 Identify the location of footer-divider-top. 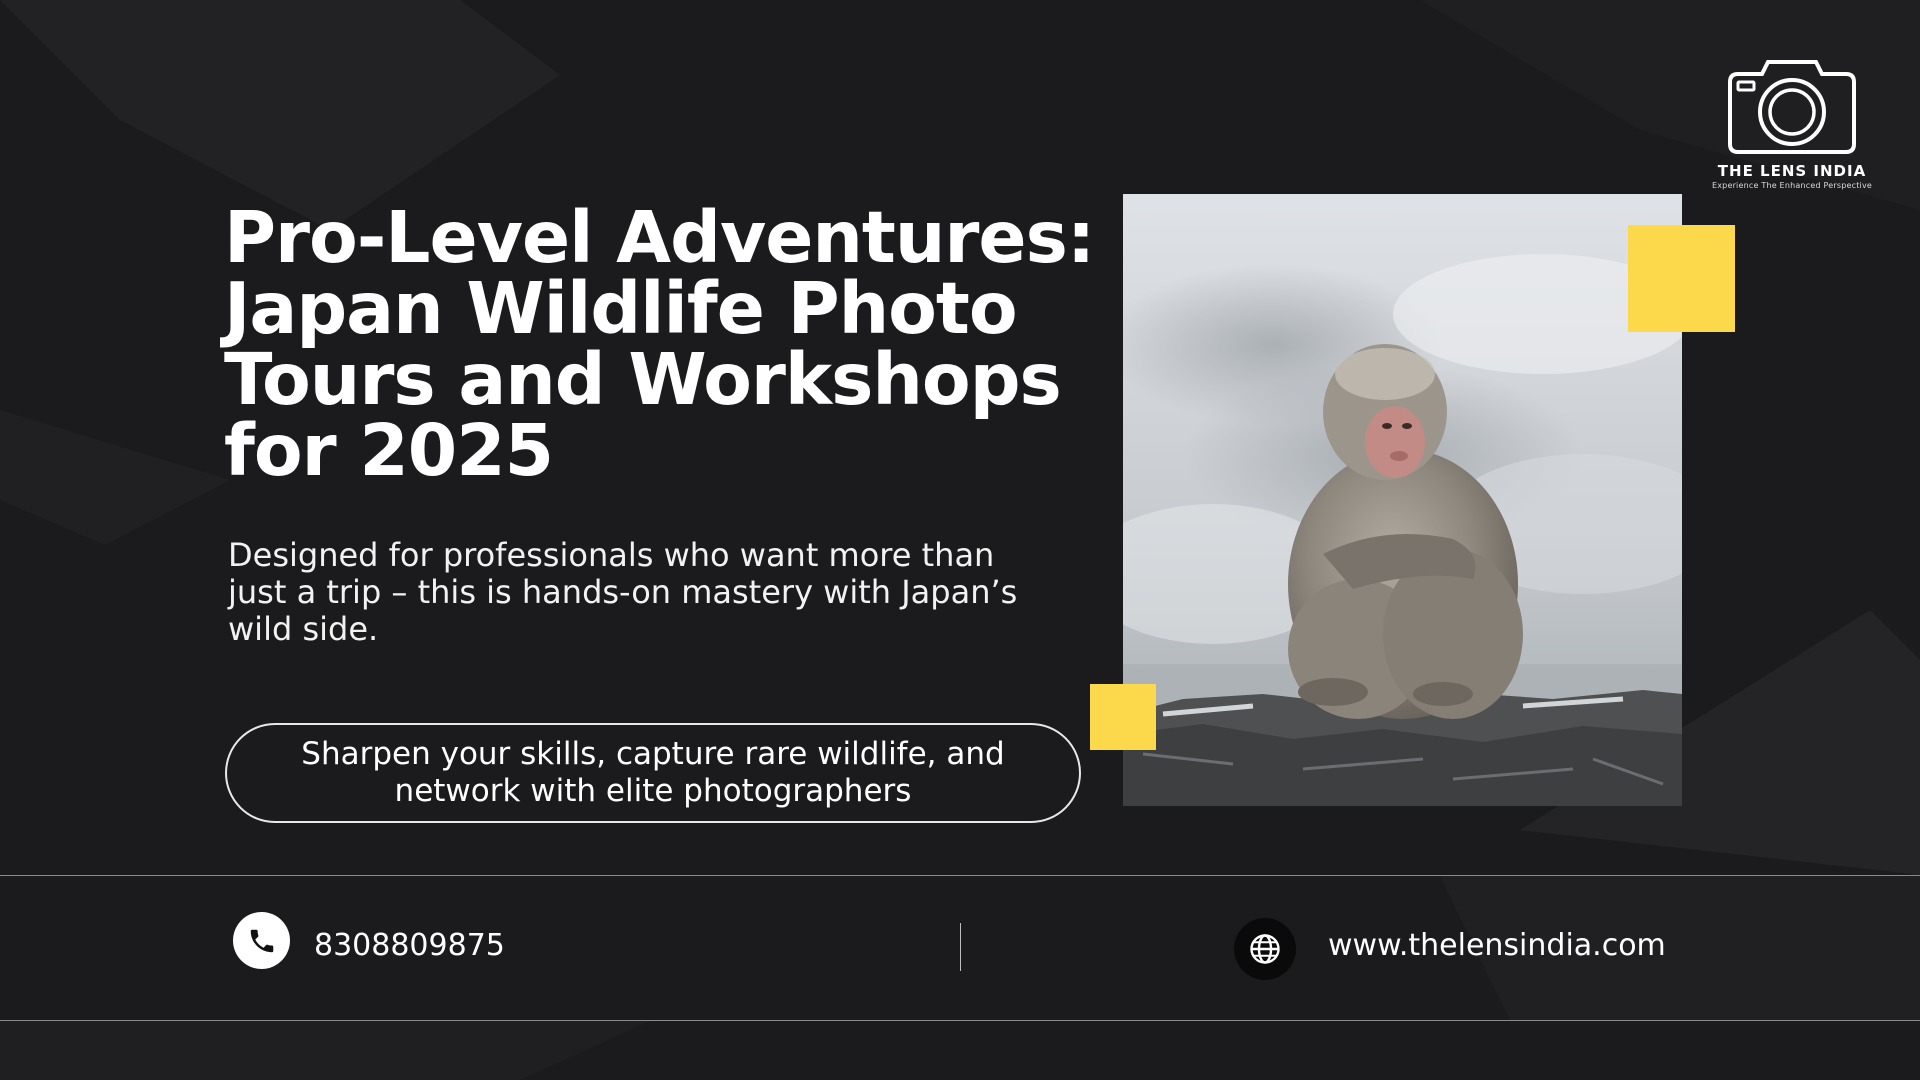
(960, 875).